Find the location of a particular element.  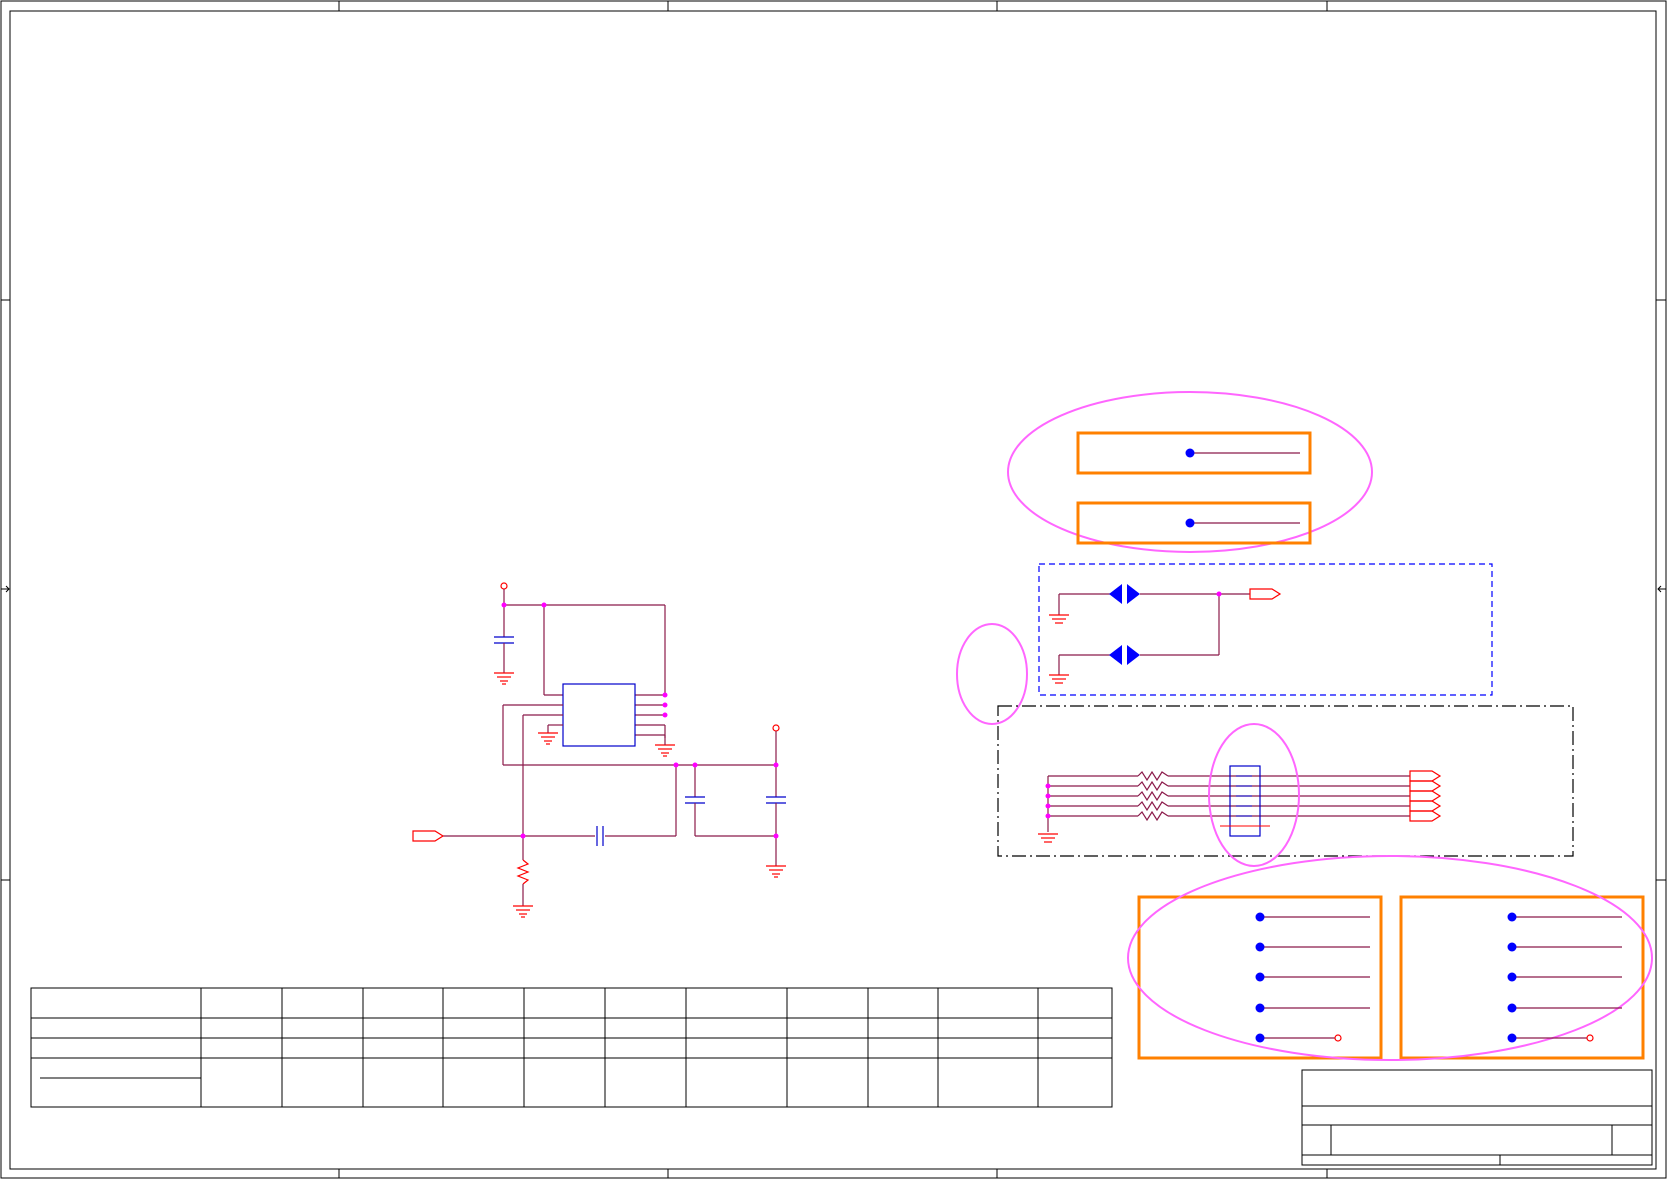

parts-table is located at coordinates (571, 1047).